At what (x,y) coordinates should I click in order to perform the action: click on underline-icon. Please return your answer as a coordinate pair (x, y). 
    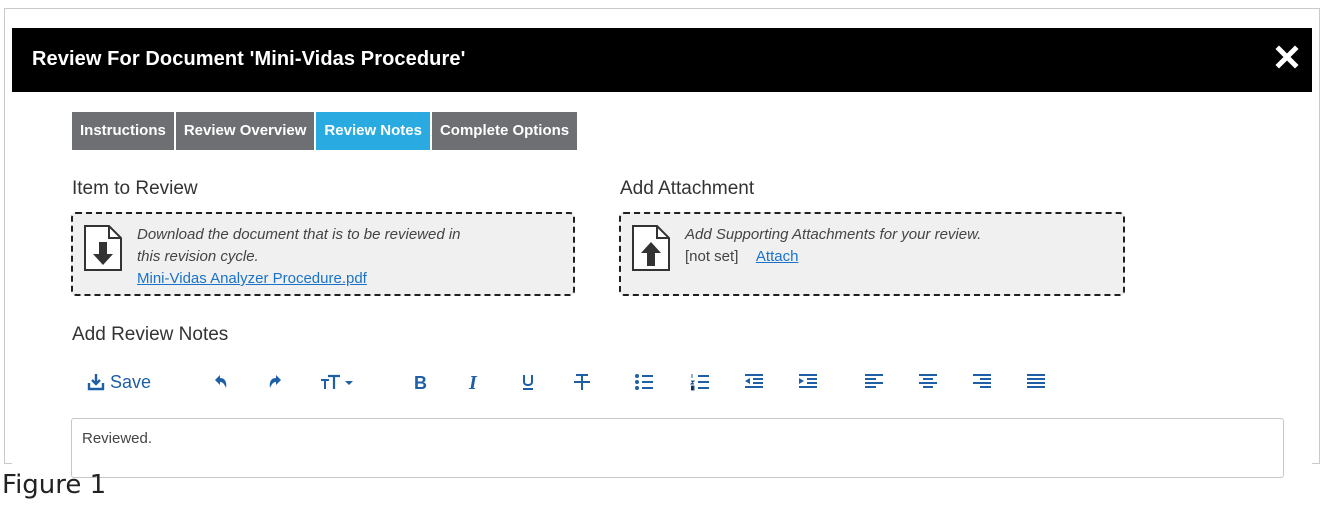
    Looking at the image, I should click on (528, 382).